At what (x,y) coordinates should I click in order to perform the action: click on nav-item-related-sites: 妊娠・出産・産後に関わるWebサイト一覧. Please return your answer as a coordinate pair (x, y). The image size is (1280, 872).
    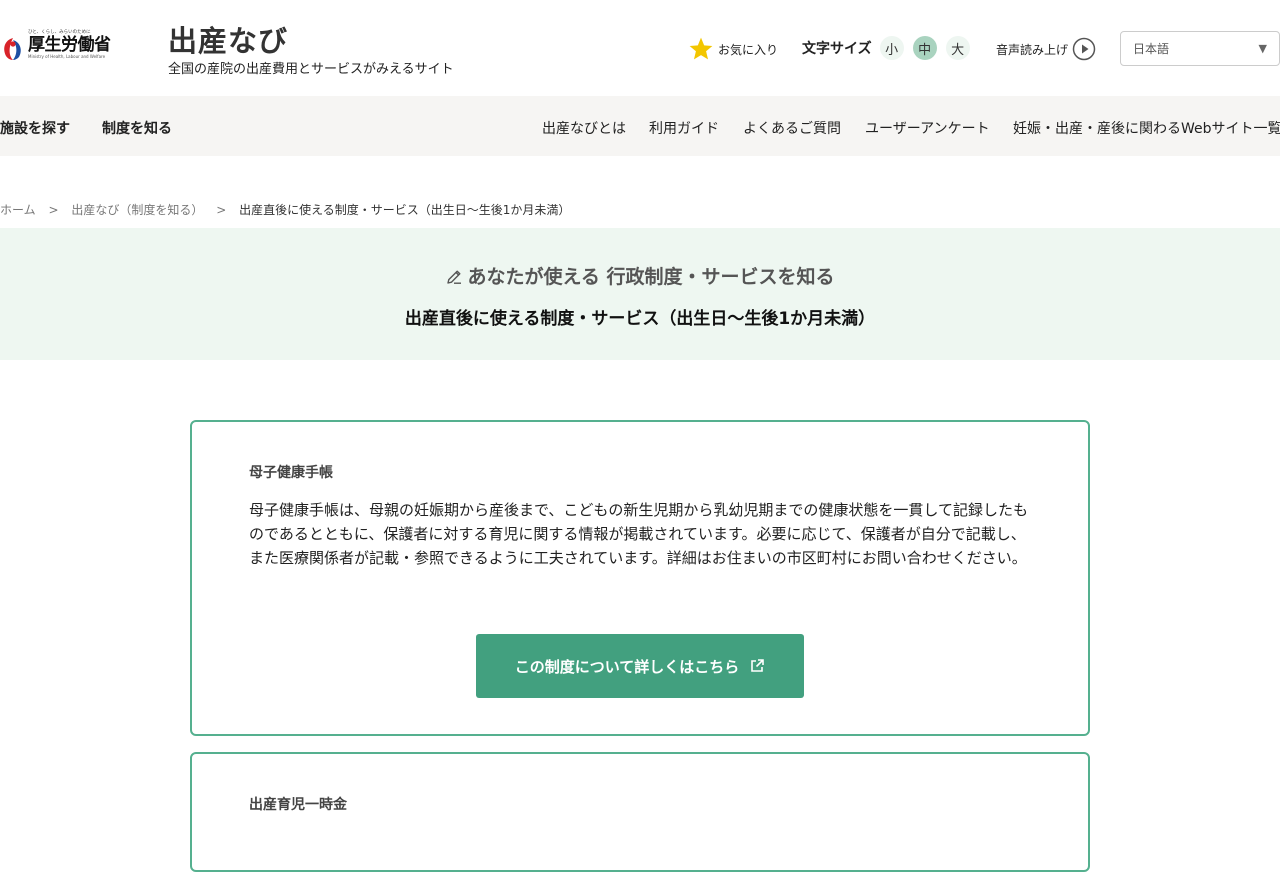
    Looking at the image, I should click on (1146, 128).